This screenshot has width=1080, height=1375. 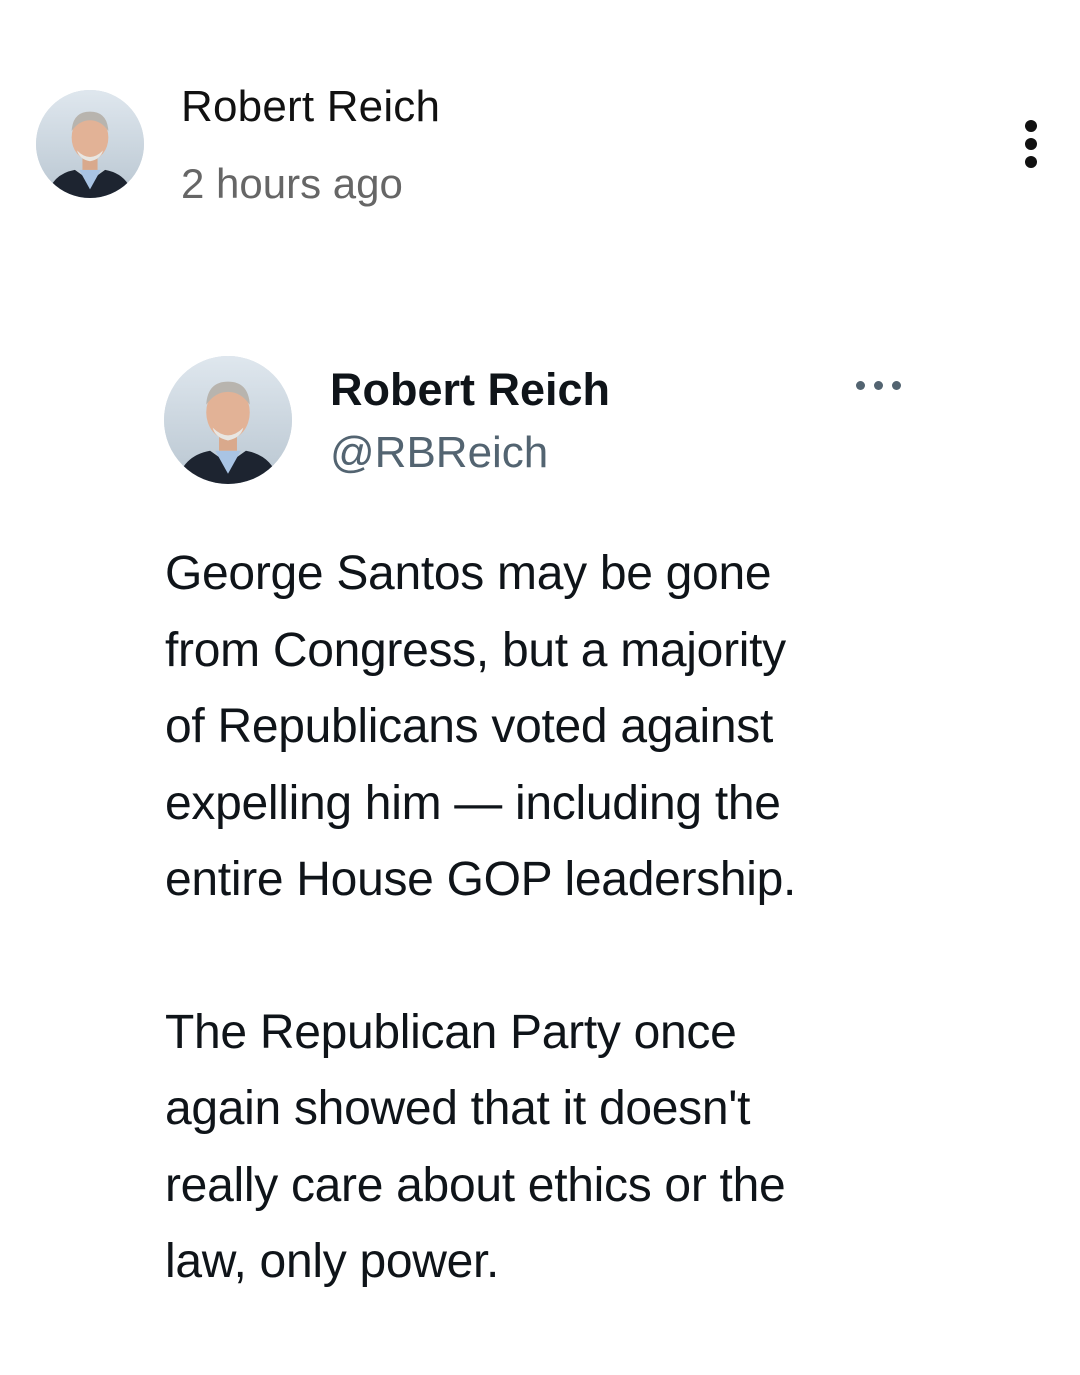 What do you see at coordinates (292, 183) in the screenshot?
I see `post-timestamp: 2 hours ago` at bounding box center [292, 183].